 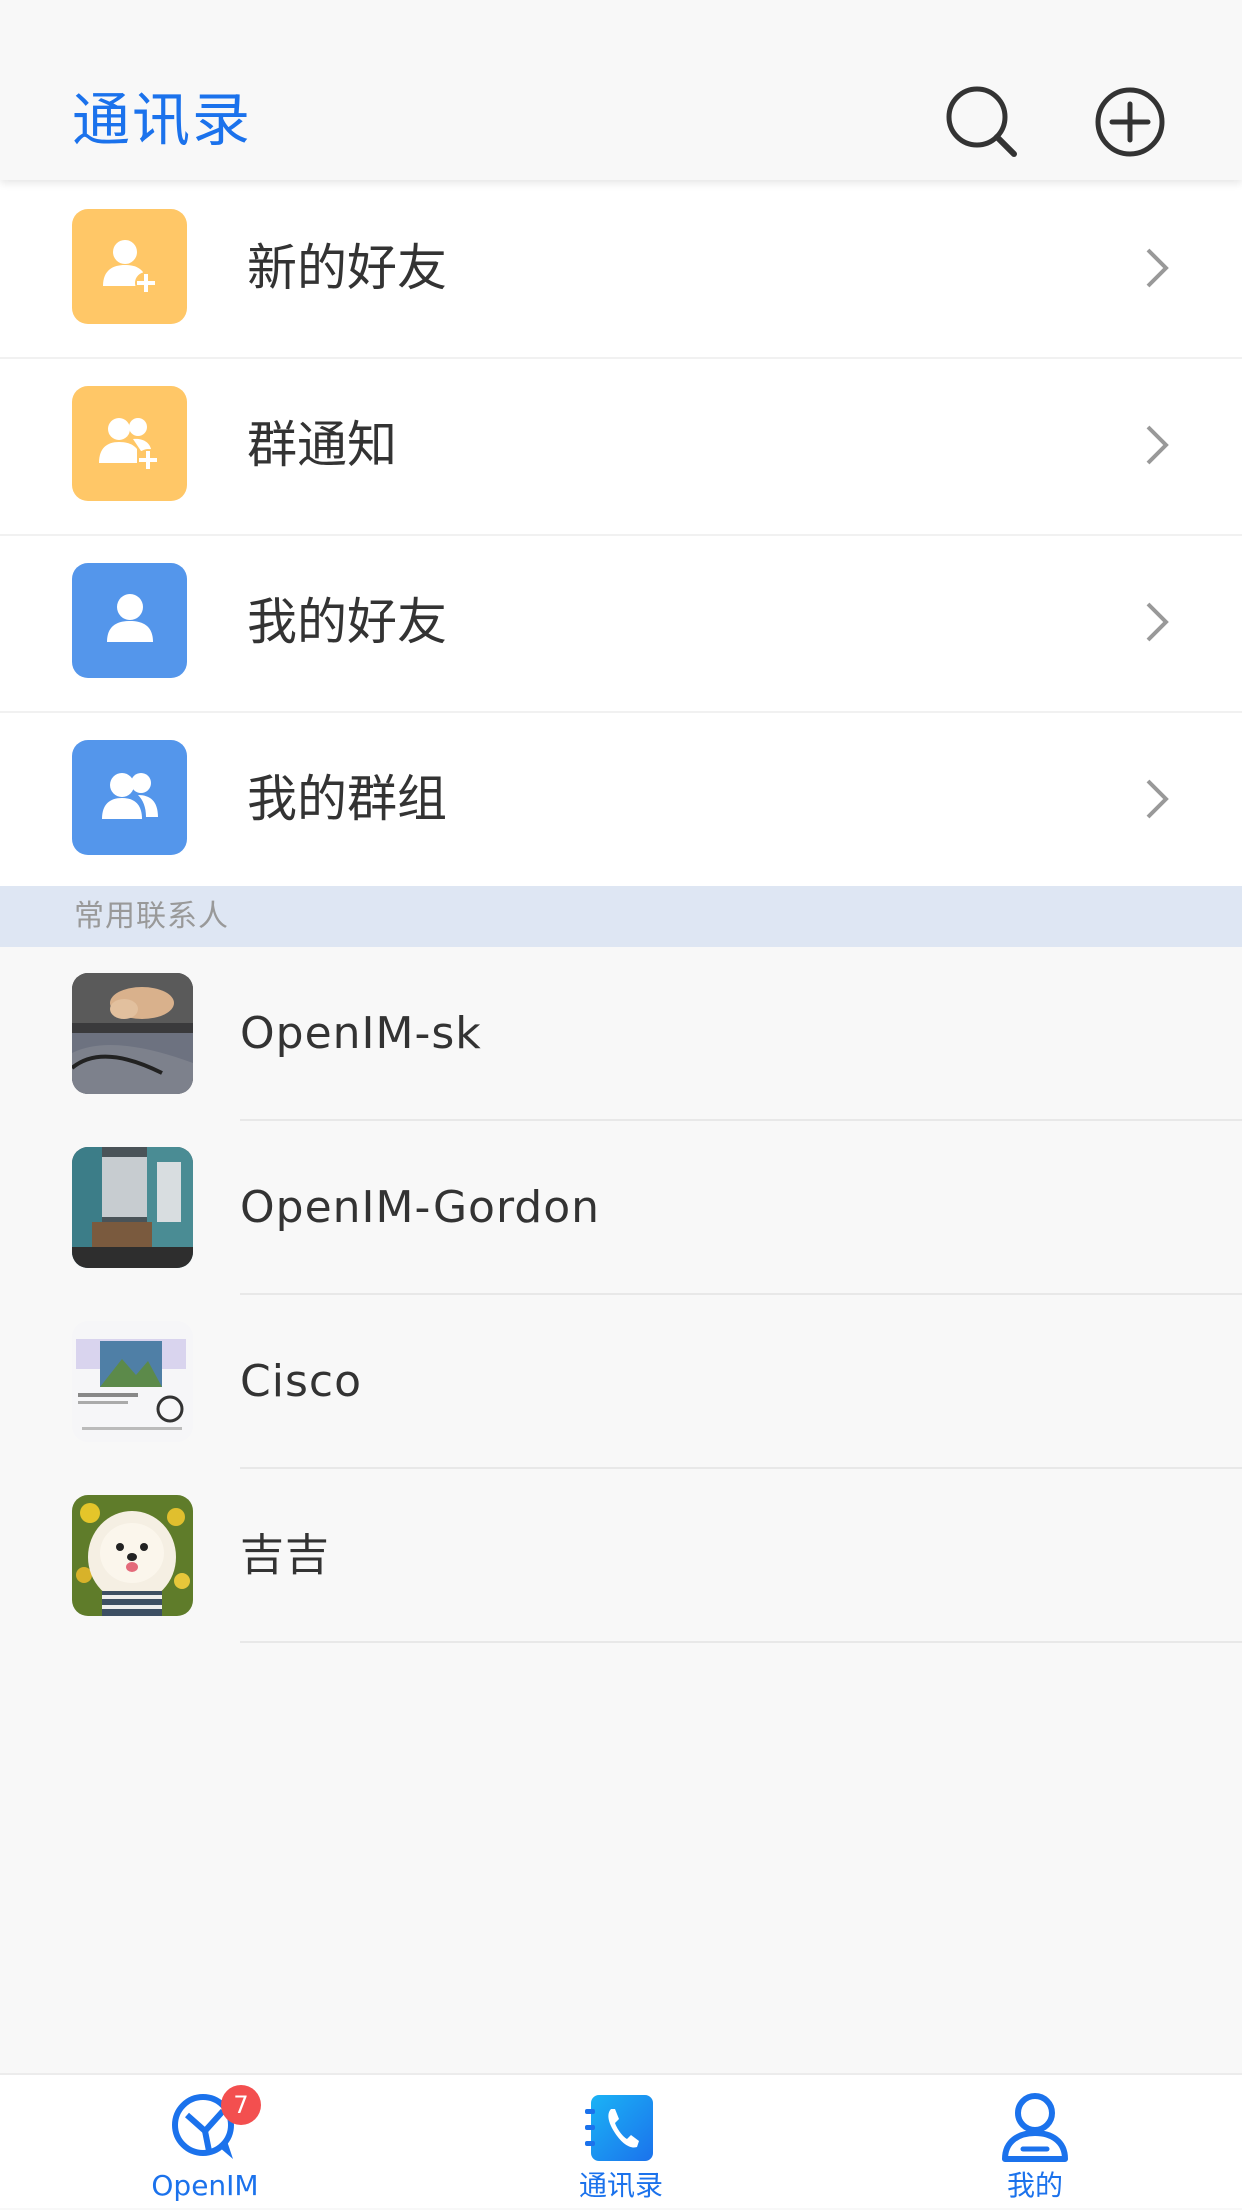 I want to click on profile-icon, so click(x=1035, y=2127).